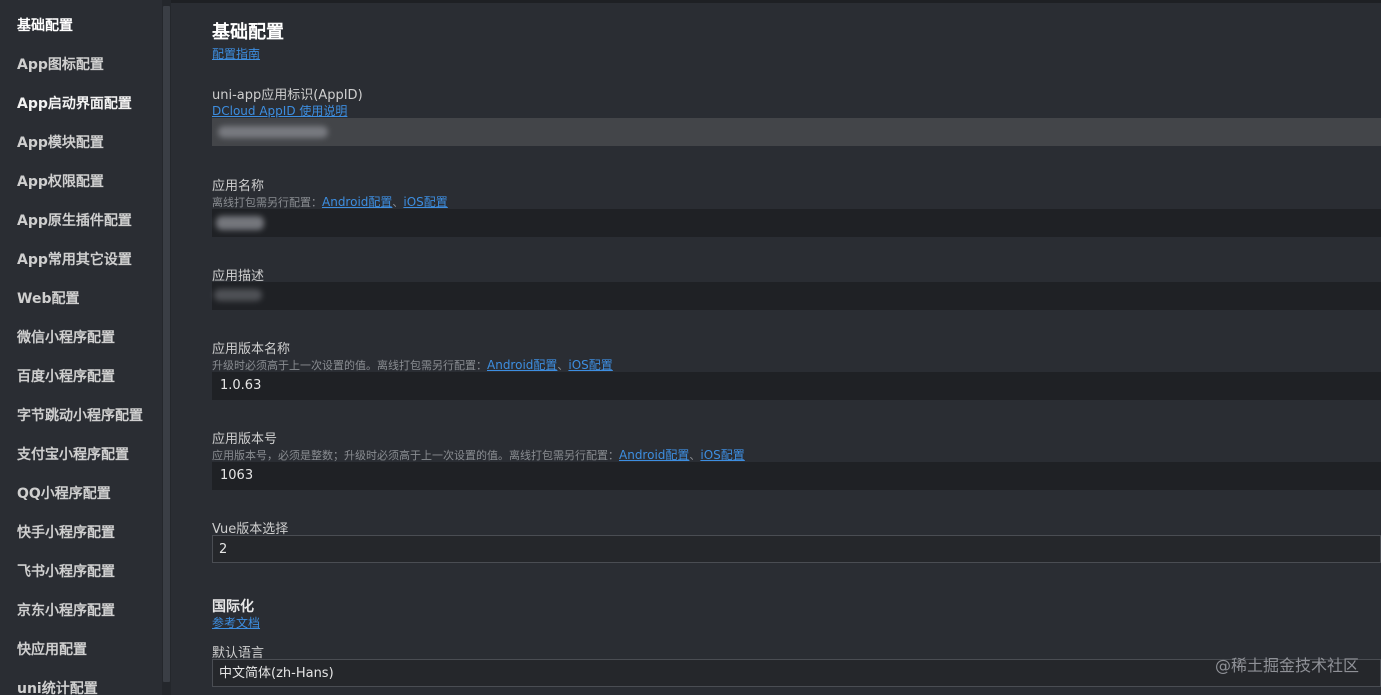  I want to click on sidebar-item-alipay-mp: 支付宝小程序配置, so click(81, 455).